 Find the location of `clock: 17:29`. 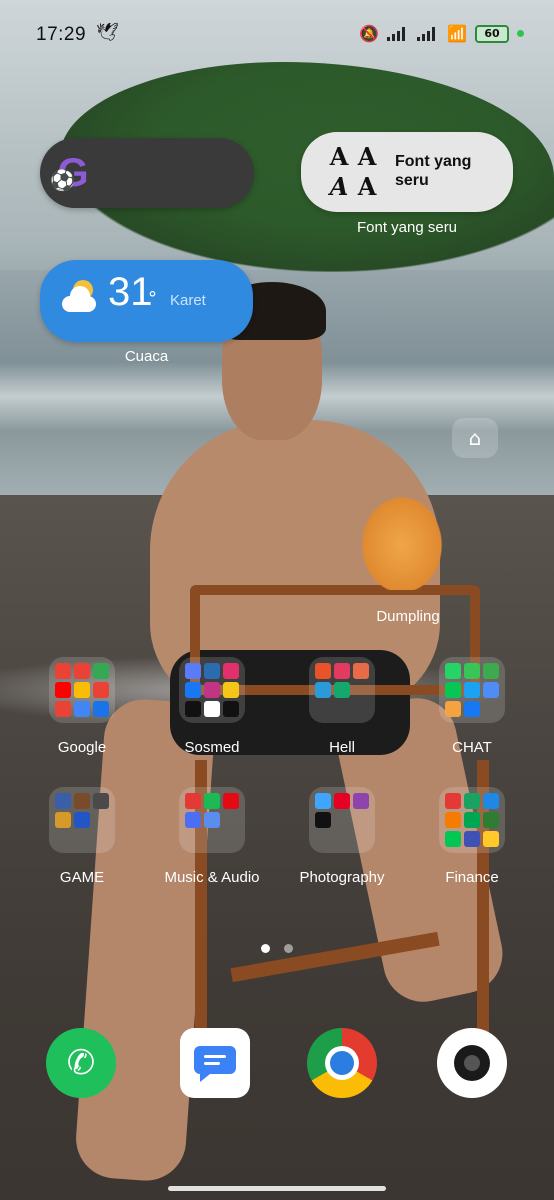

clock: 17:29 is located at coordinates (61, 34).